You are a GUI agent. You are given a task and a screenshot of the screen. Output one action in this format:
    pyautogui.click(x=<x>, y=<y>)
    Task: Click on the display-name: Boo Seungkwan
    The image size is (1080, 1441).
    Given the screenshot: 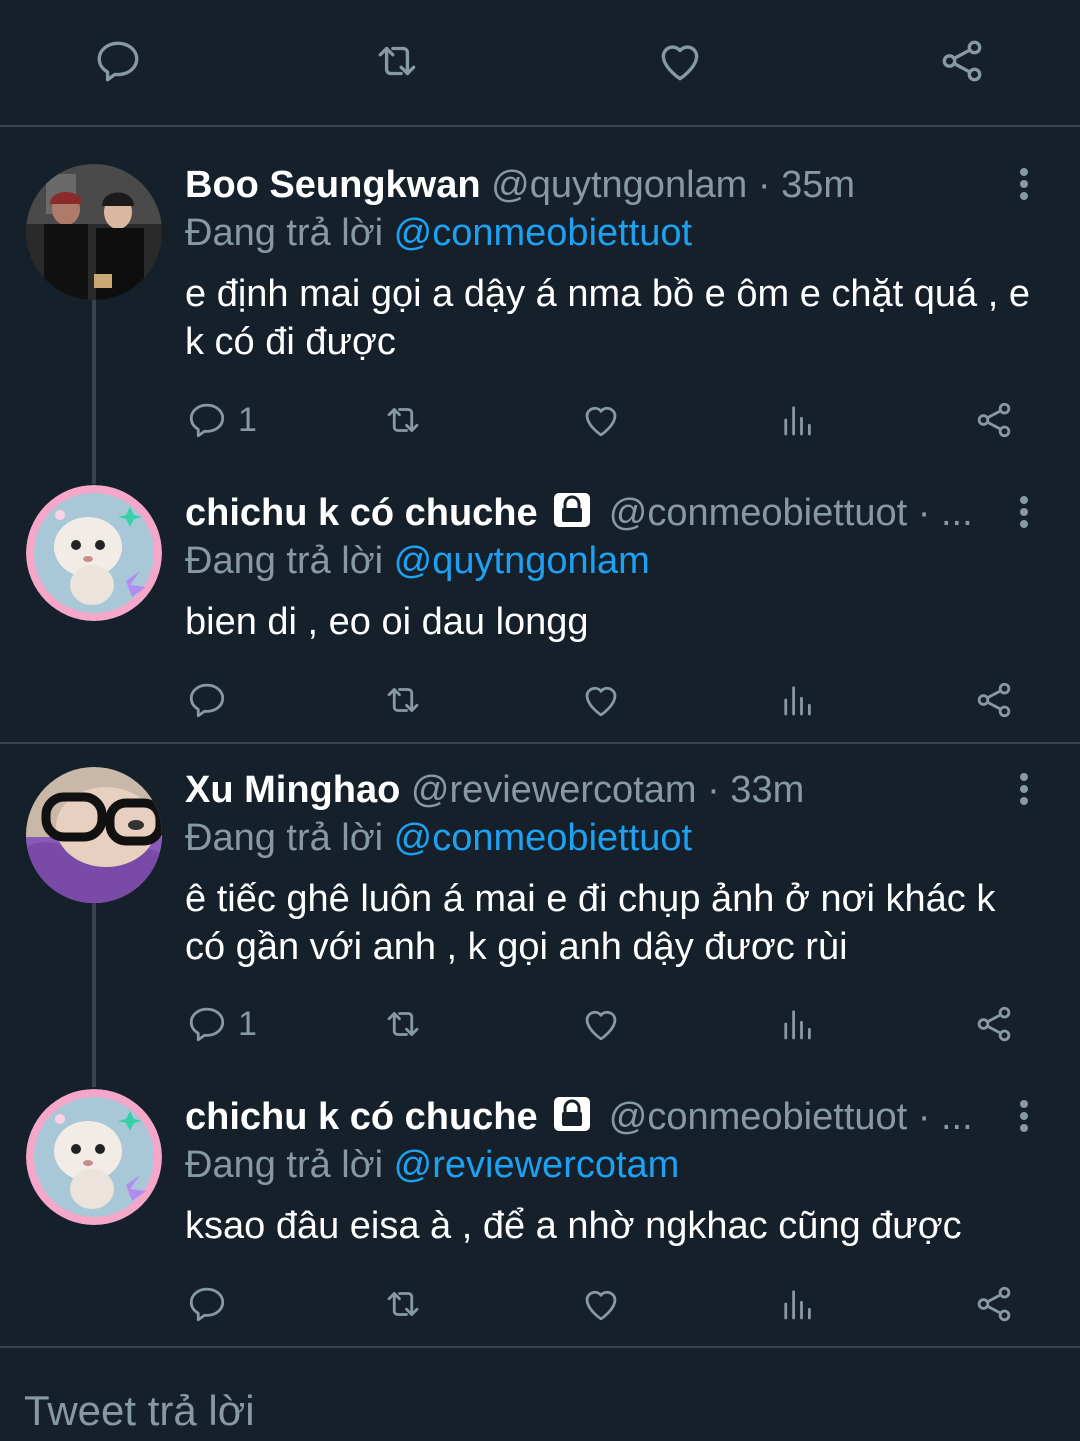 What is the action you would take?
    pyautogui.click(x=333, y=185)
    